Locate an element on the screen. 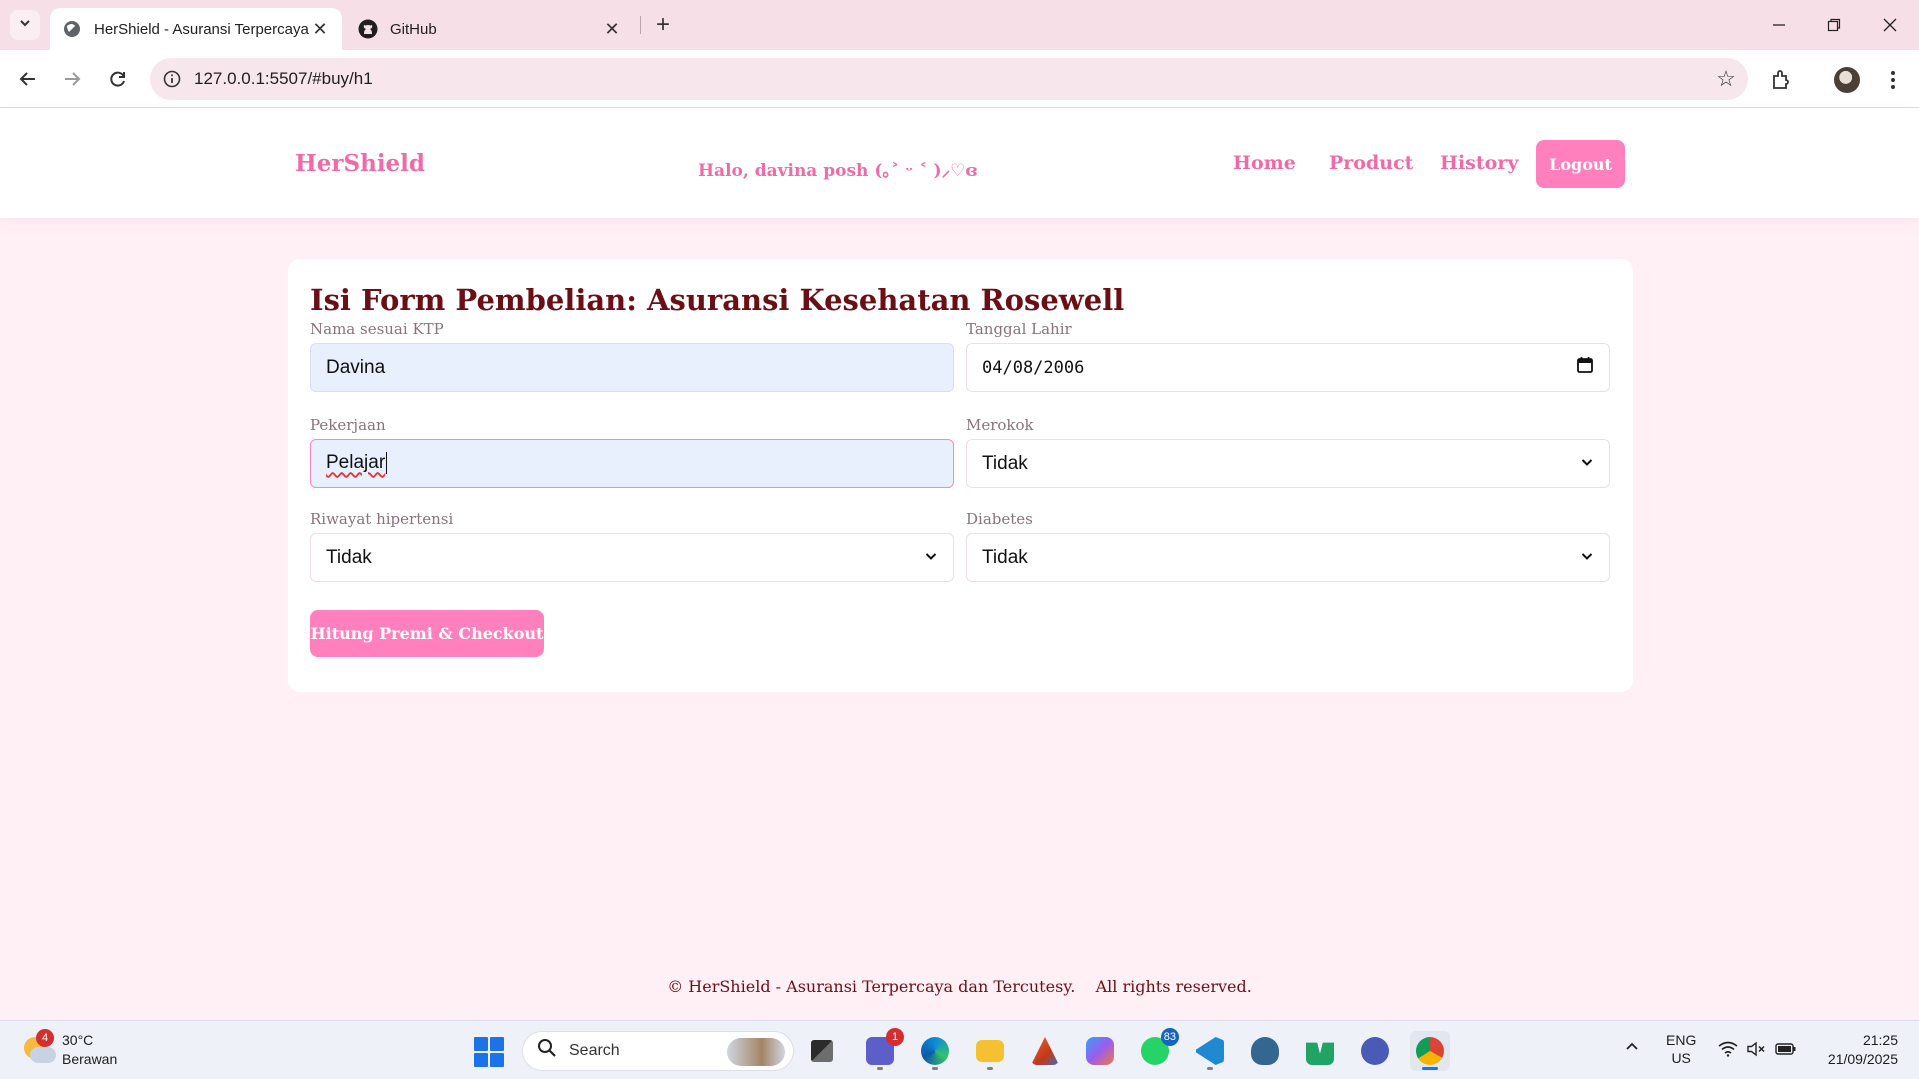 The height and width of the screenshot is (1079, 1919). pekerjaan-value: Pelajar is located at coordinates (356, 463).